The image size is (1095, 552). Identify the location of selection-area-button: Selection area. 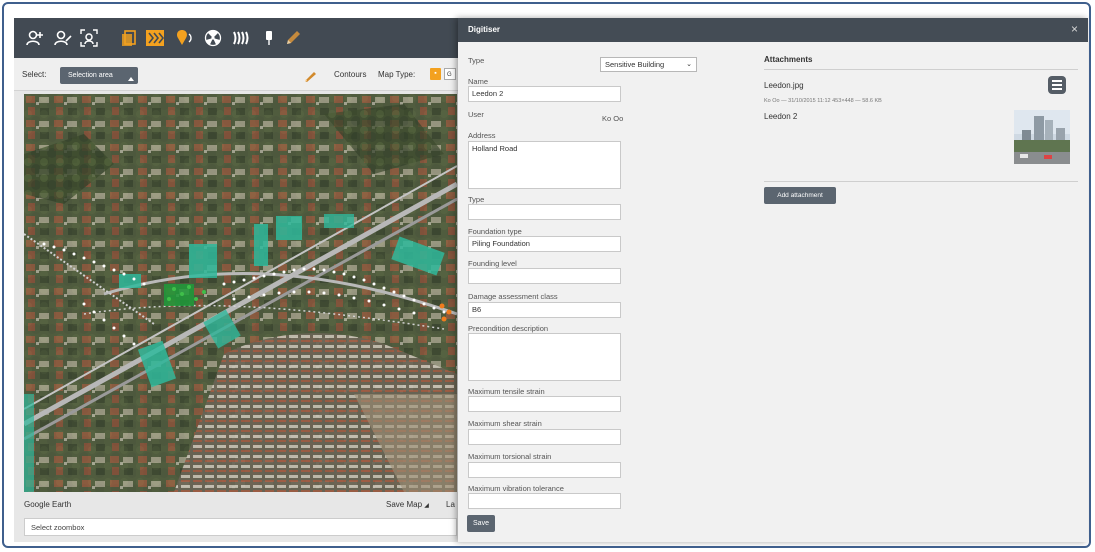
(99, 75).